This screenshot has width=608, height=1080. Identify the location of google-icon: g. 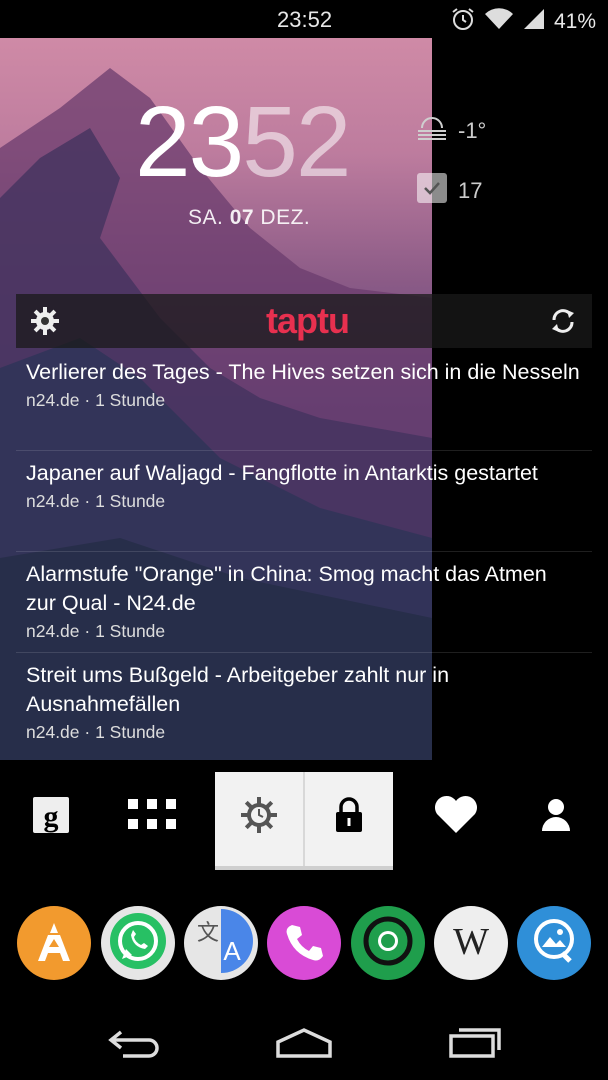
(51, 817).